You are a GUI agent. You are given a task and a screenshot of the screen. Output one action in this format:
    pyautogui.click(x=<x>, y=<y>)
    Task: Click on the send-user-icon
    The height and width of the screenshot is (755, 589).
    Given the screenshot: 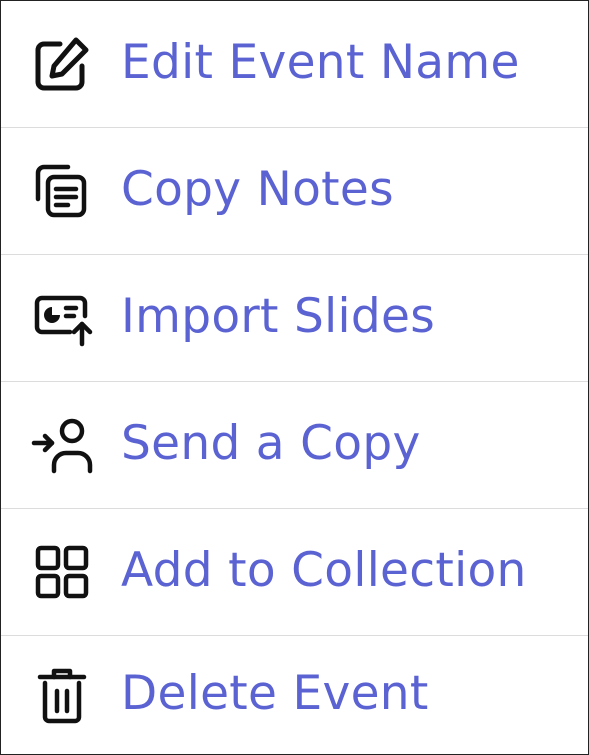 What is the action you would take?
    pyautogui.click(x=62, y=445)
    